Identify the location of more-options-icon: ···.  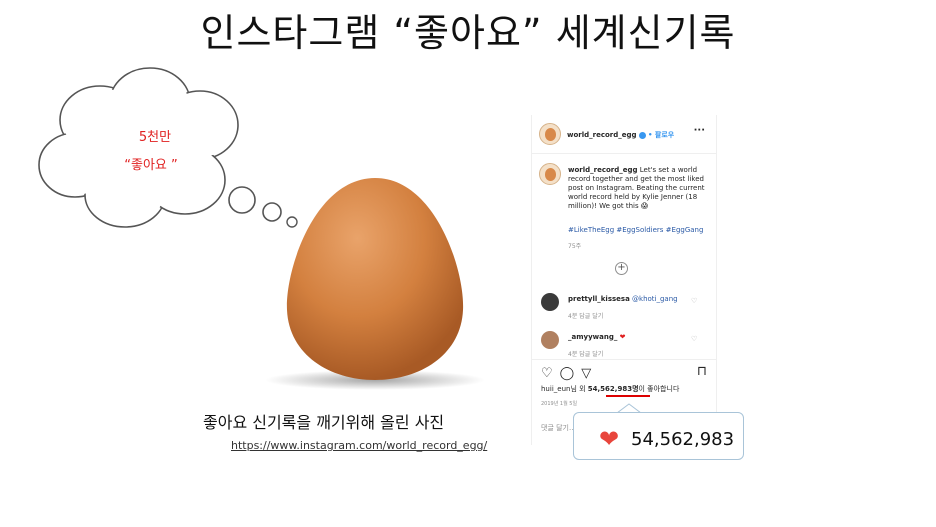
(699, 130).